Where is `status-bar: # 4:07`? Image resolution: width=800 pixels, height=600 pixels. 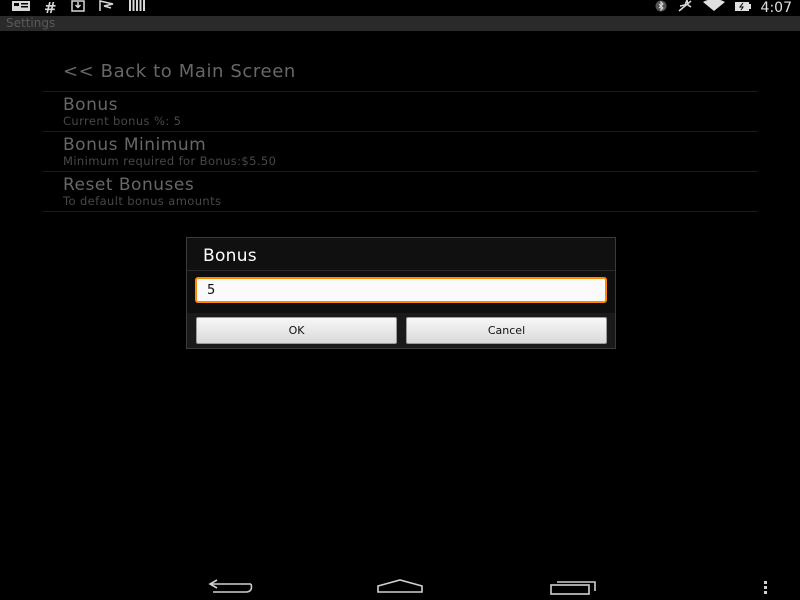 status-bar: # 4:07 is located at coordinates (400, 8).